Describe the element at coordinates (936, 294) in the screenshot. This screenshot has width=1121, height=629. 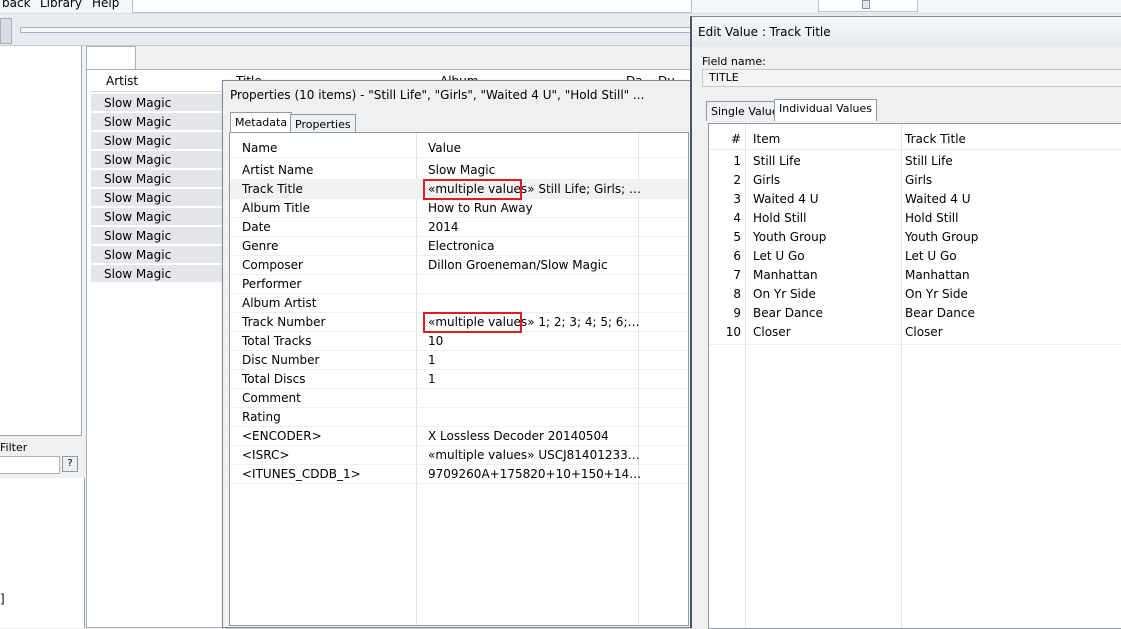
I see `row-track-title: On Yr Side` at that location.